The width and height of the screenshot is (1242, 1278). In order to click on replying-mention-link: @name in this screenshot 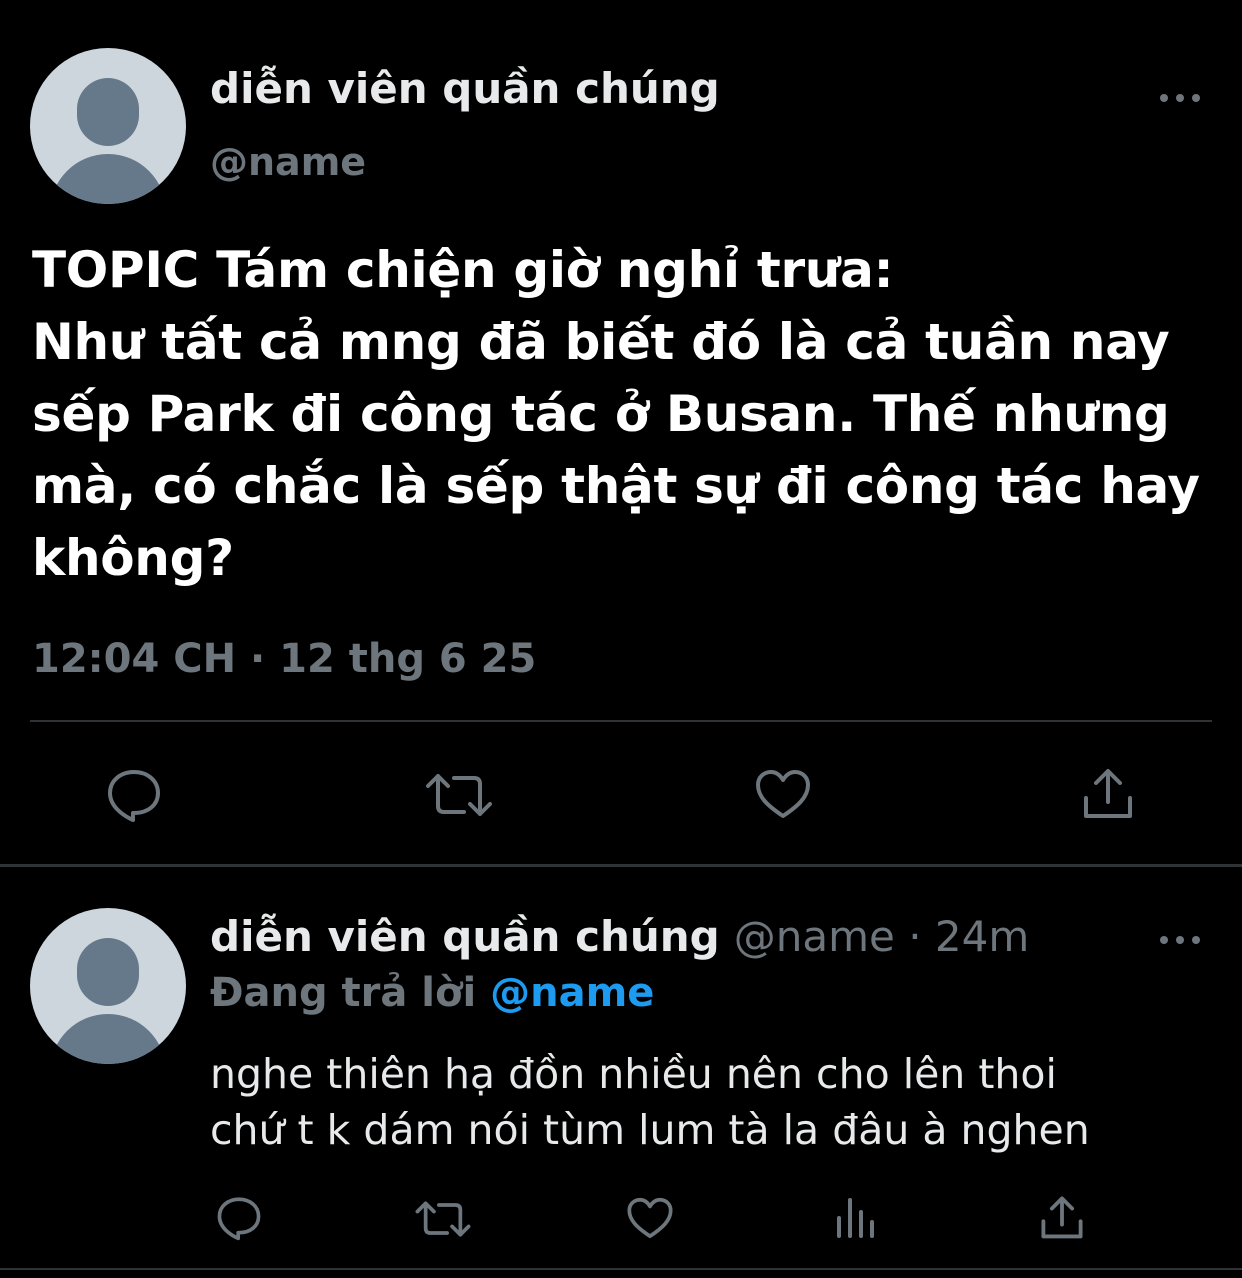, I will do `click(572, 993)`.